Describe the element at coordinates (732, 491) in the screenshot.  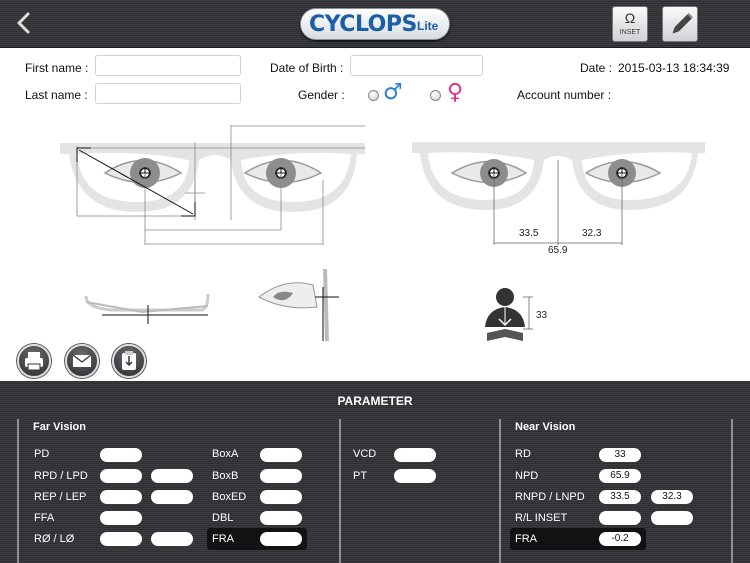
I see `divider-right` at that location.